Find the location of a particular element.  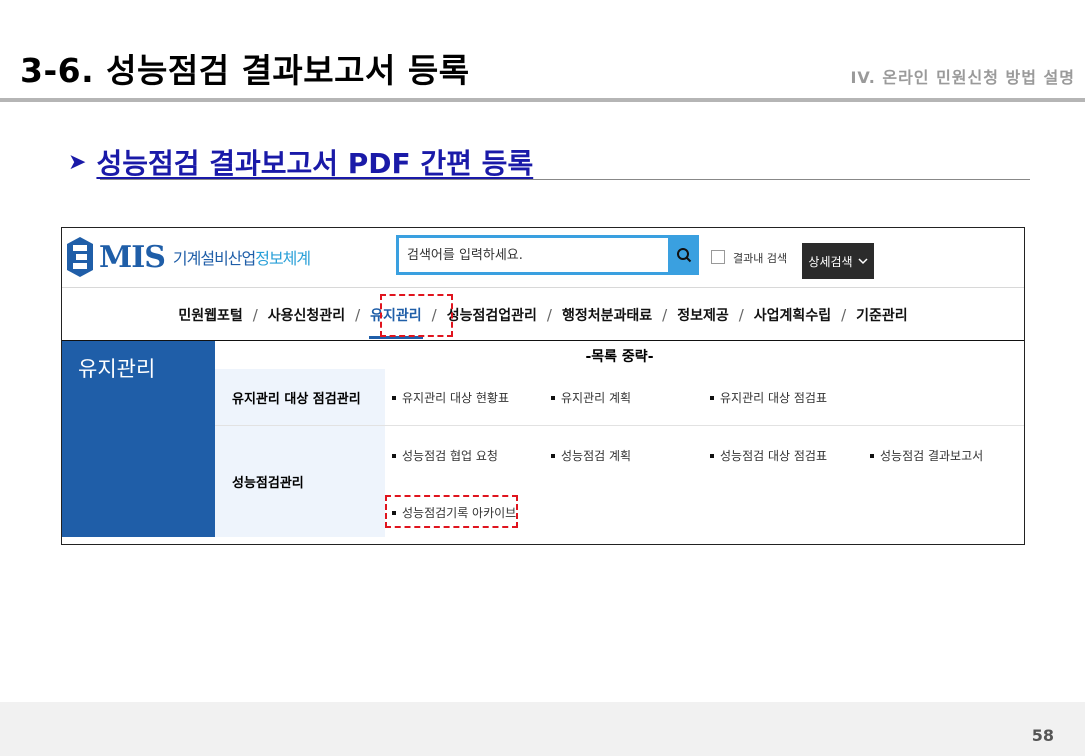

header-bar: MIS 기계설비산업정보체계 결과내 검색 상세검색 is located at coordinates (543, 258).